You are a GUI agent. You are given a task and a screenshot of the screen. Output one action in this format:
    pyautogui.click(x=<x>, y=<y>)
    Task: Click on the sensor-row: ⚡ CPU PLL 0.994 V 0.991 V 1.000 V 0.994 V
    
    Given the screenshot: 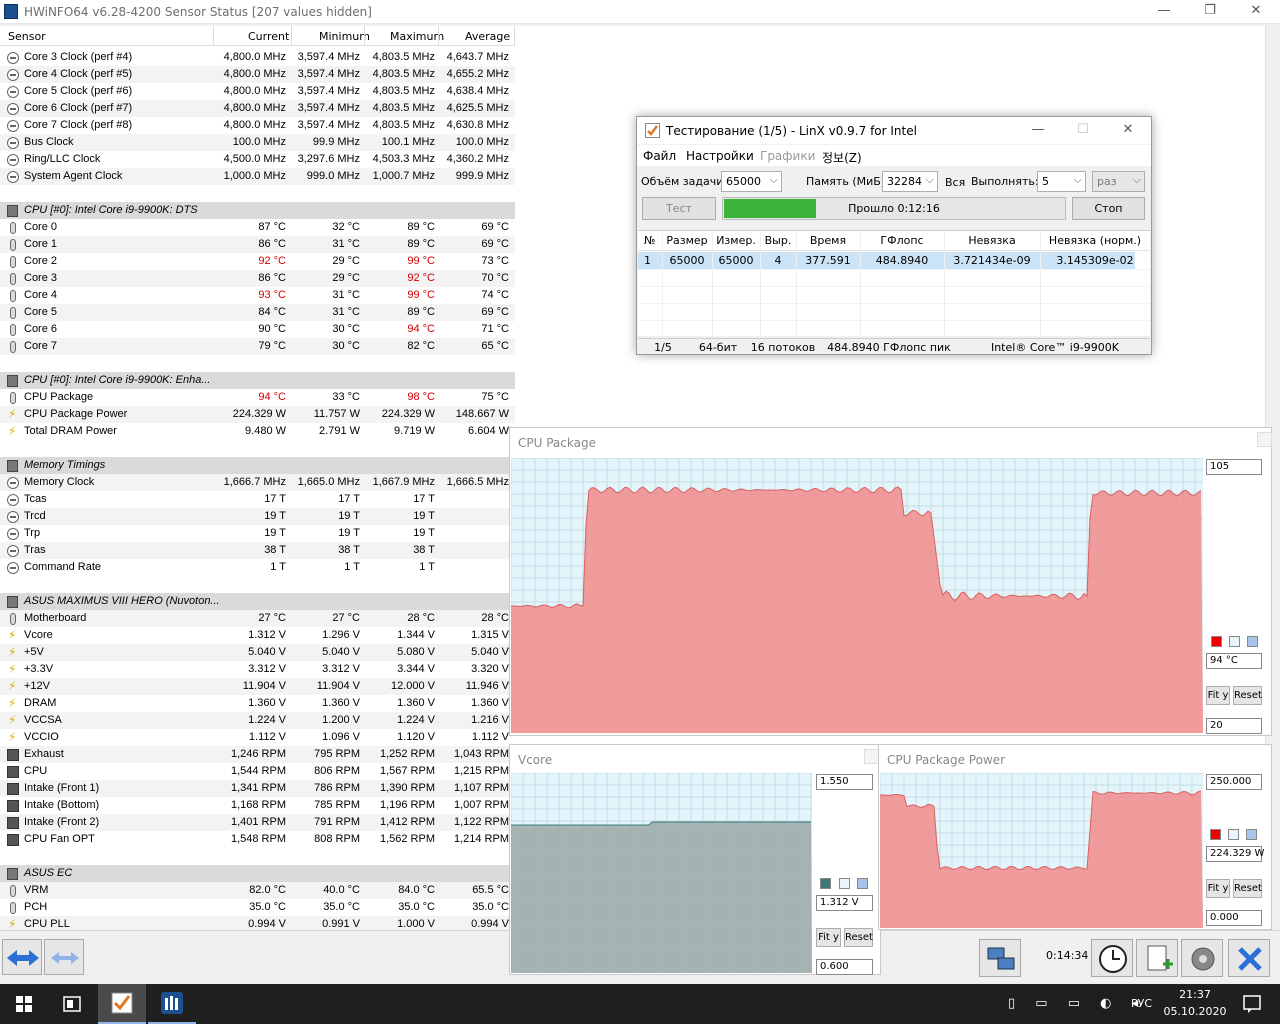 What is the action you would take?
    pyautogui.click(x=257, y=923)
    